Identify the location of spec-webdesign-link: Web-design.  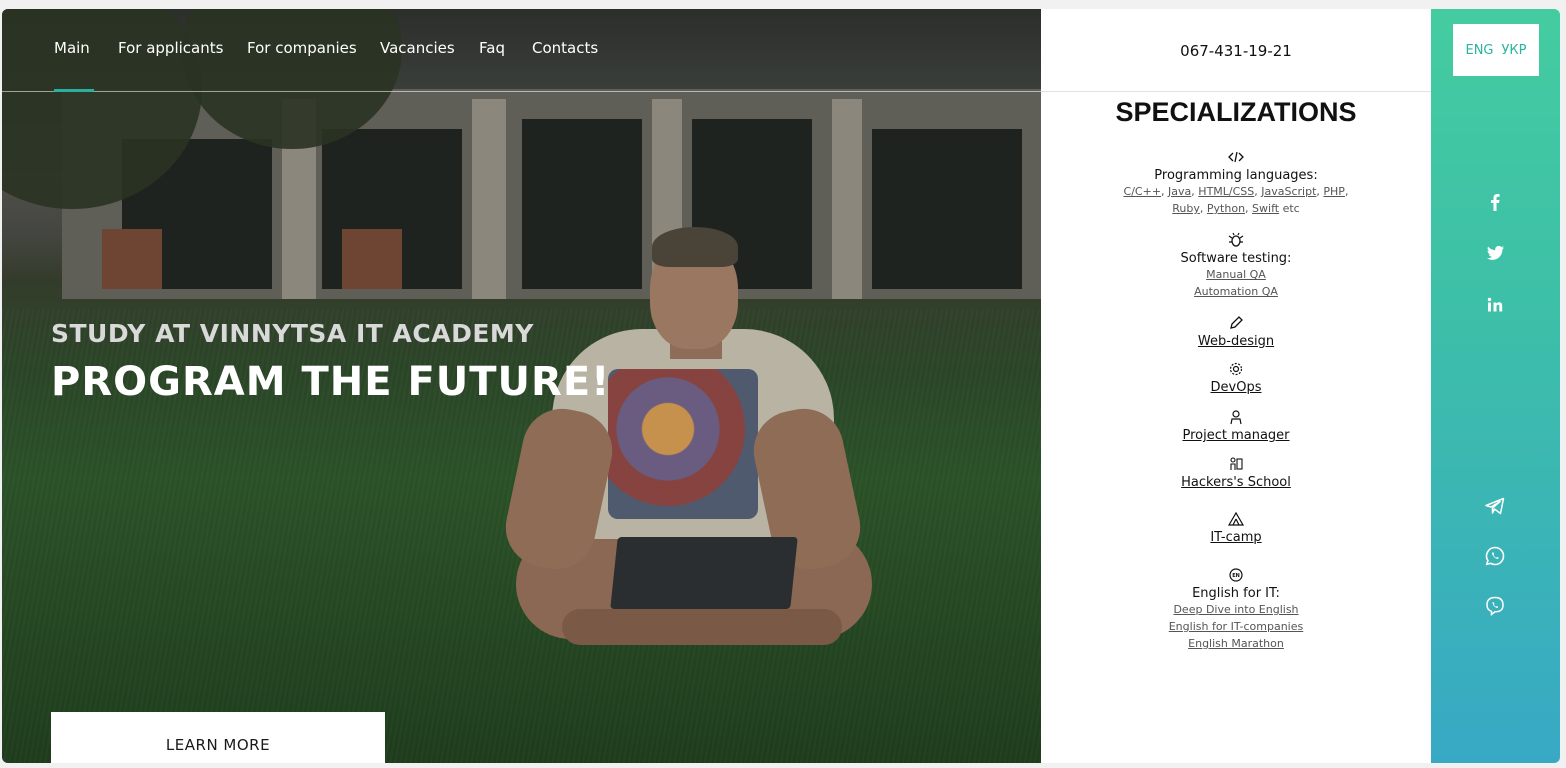
(1236, 341).